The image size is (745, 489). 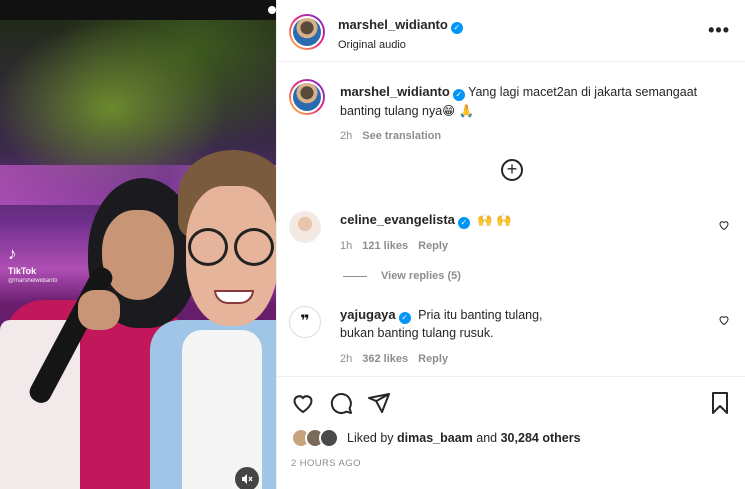 I want to click on caption-username: marshel_widianto, so click(x=395, y=91).